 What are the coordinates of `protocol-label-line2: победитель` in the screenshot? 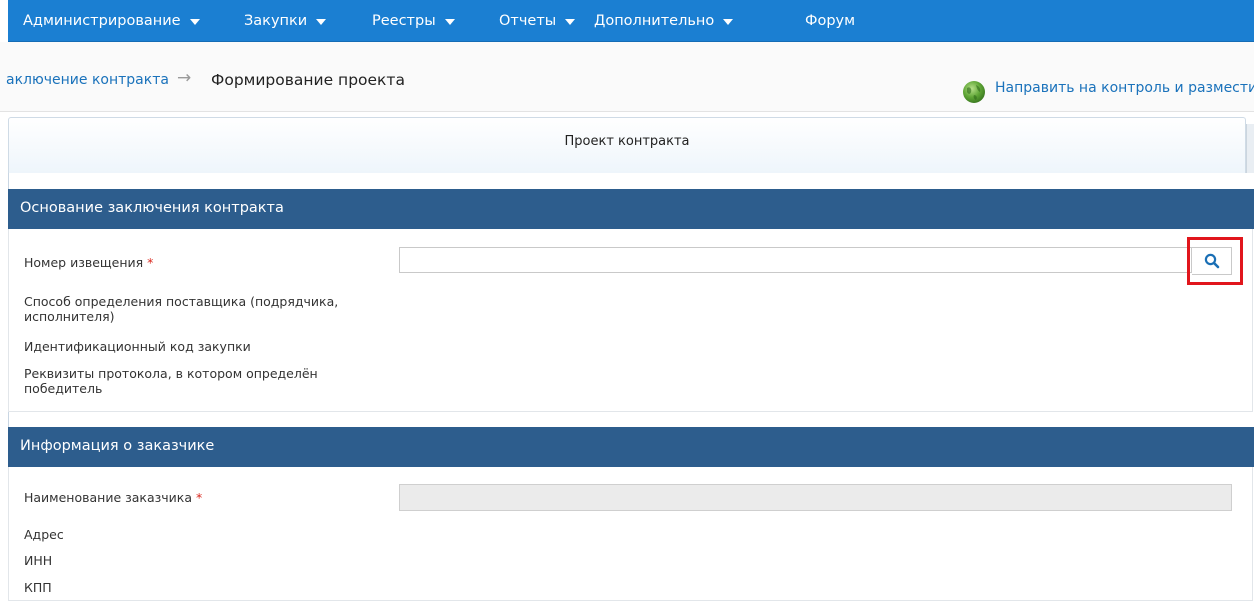 It's located at (63, 388).